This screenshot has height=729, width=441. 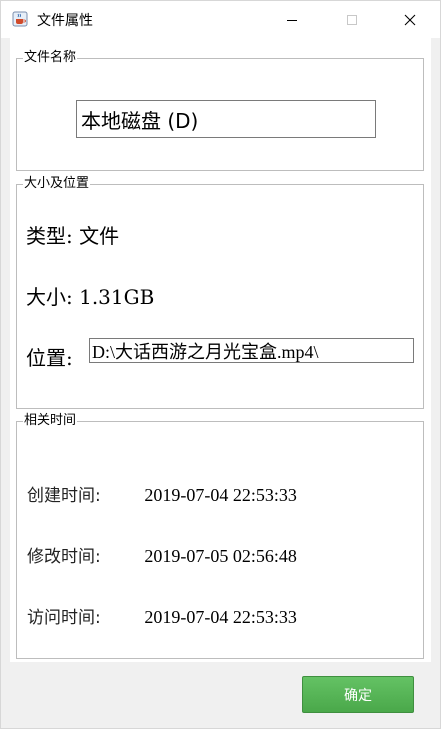 I want to click on accessed-time-label: 访问时间:, so click(x=64, y=618).